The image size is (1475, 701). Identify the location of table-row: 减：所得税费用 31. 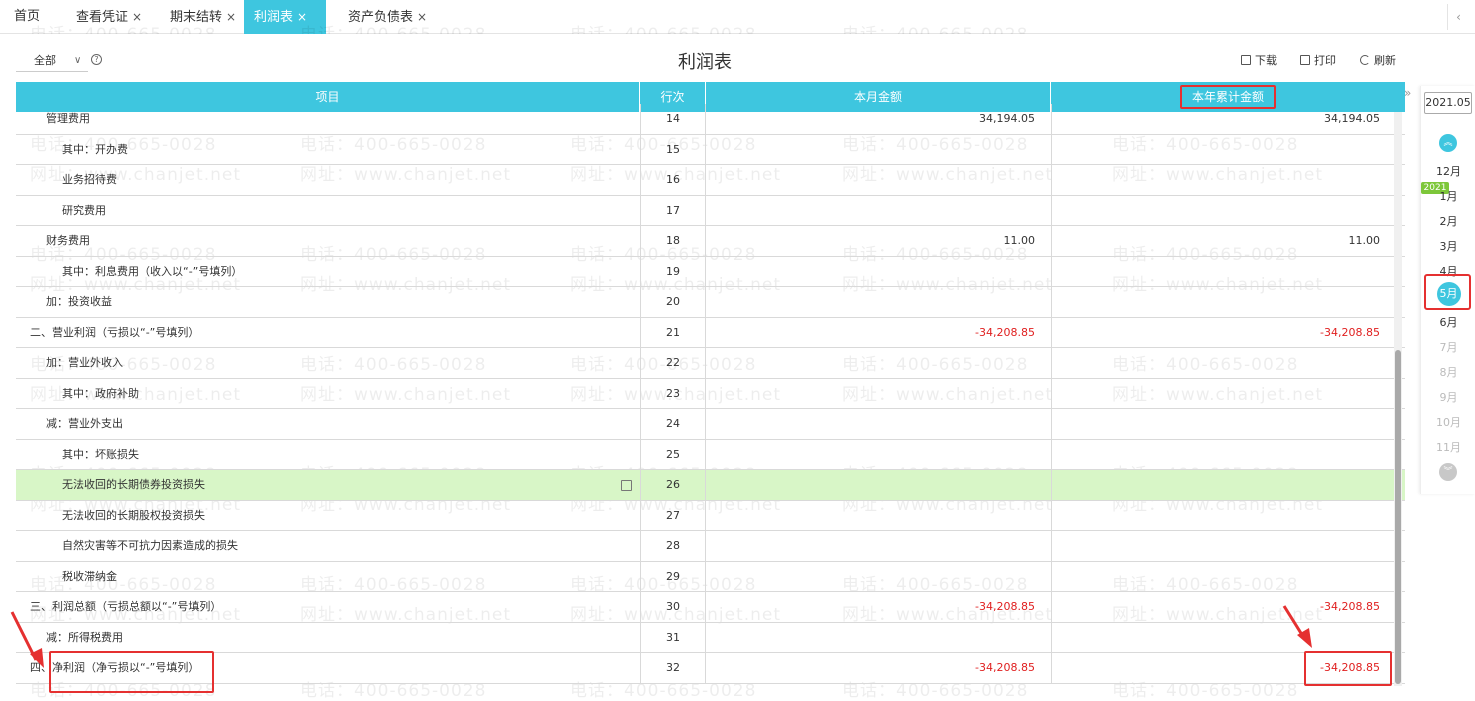
(710, 637).